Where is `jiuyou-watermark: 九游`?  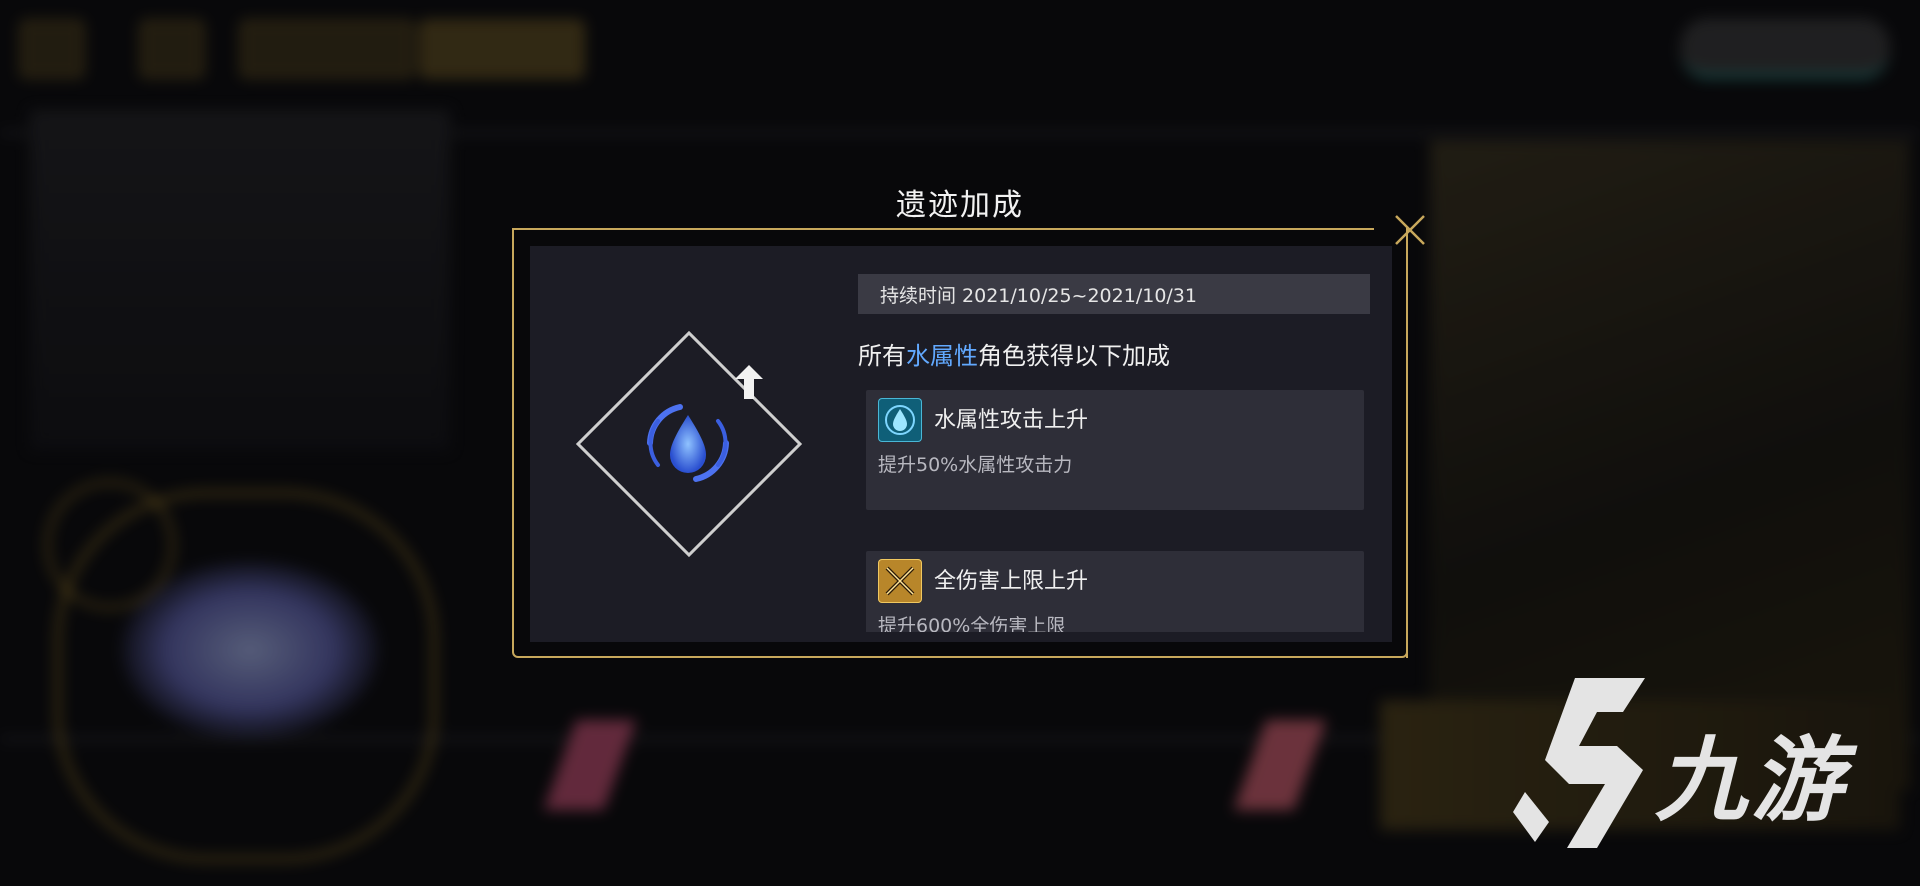 jiuyou-watermark: 九游 is located at coordinates (1695, 767).